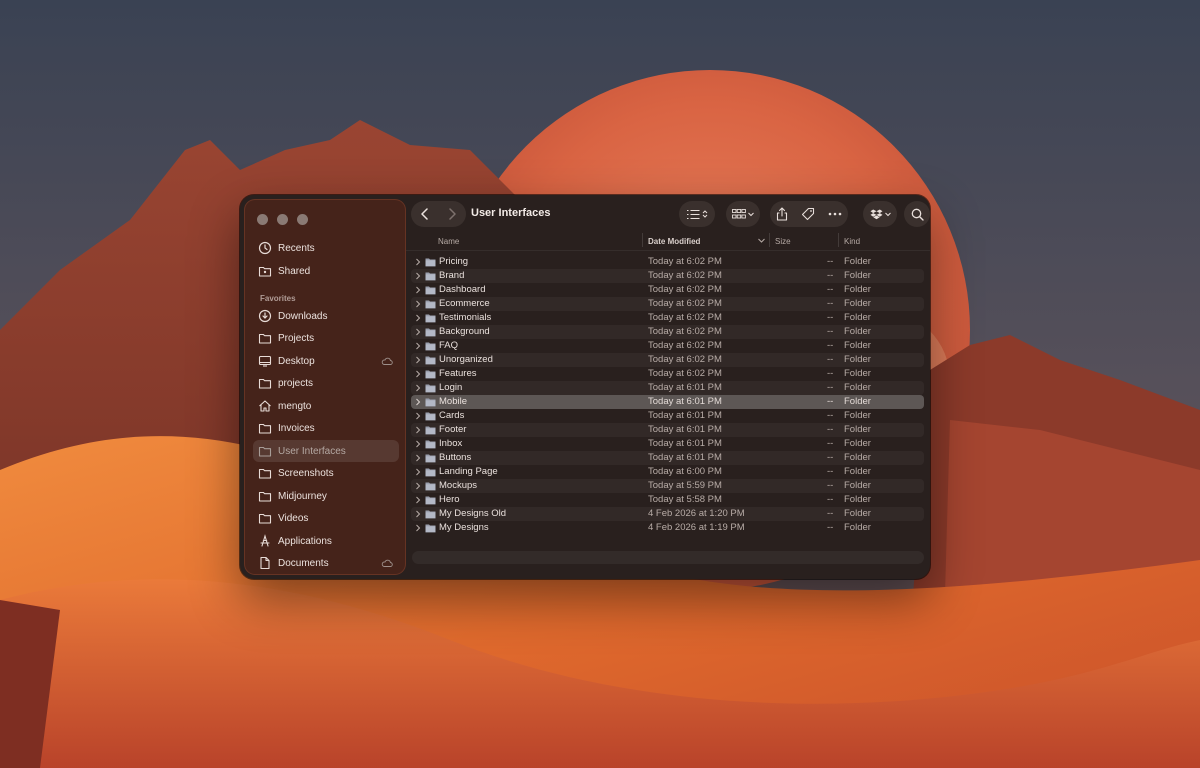  I want to click on sidebar-item-documents: Documents, so click(326, 563).